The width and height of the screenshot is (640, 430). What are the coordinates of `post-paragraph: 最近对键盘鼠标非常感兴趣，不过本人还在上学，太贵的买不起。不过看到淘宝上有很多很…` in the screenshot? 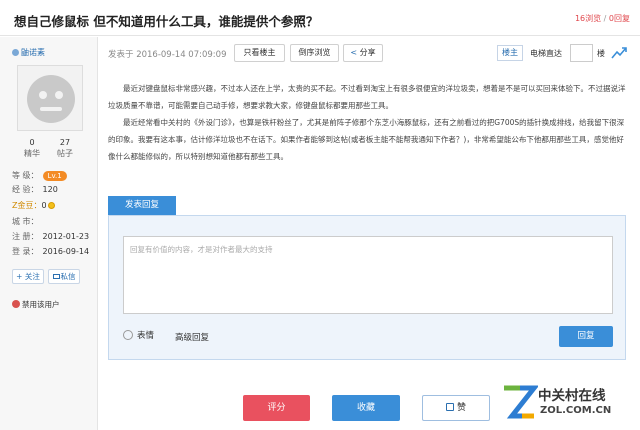 It's located at (367, 97).